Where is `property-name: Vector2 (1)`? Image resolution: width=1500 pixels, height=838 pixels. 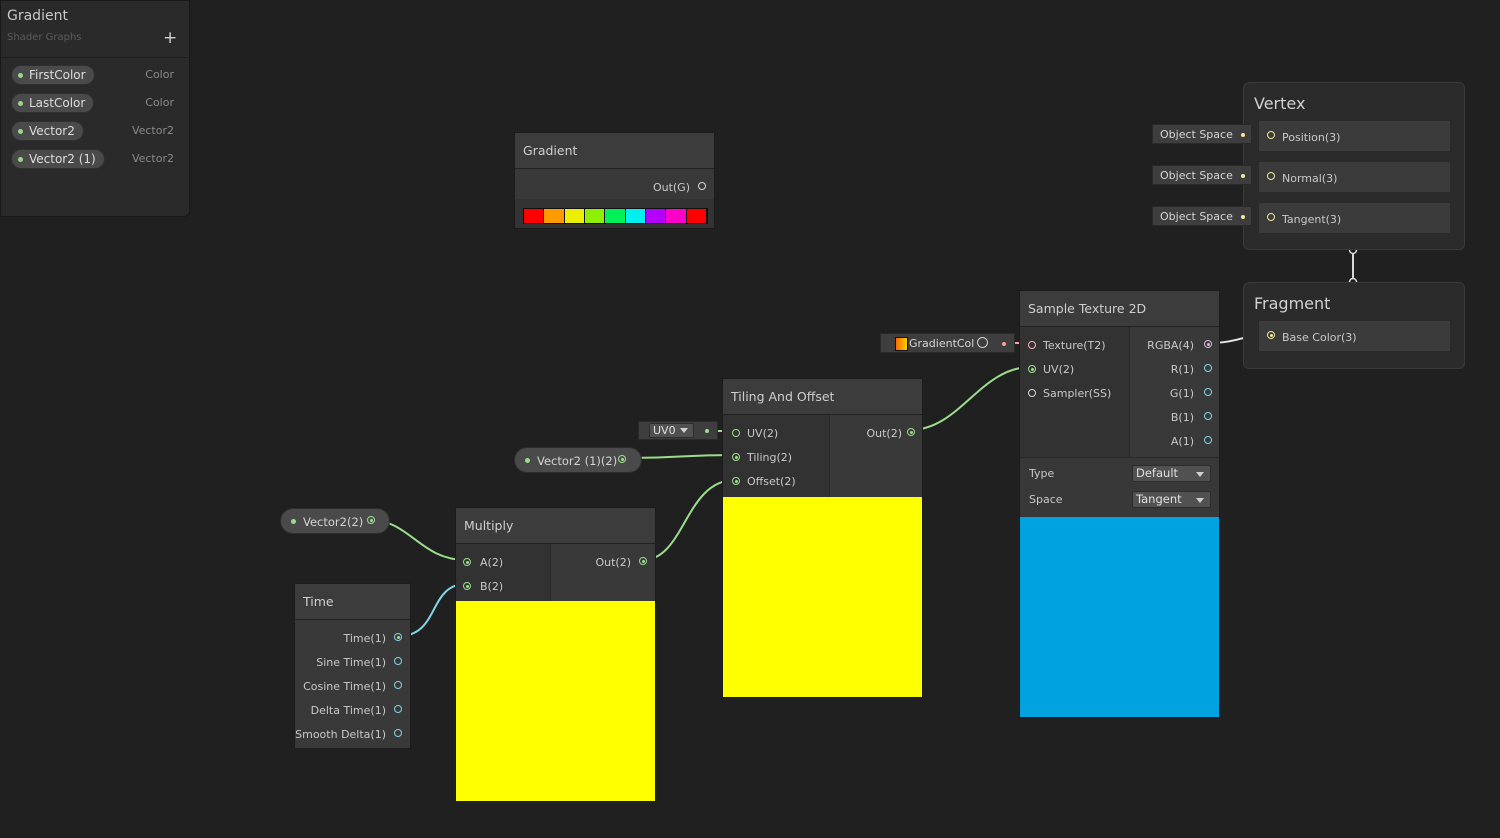 property-name: Vector2 (1) is located at coordinates (62, 159).